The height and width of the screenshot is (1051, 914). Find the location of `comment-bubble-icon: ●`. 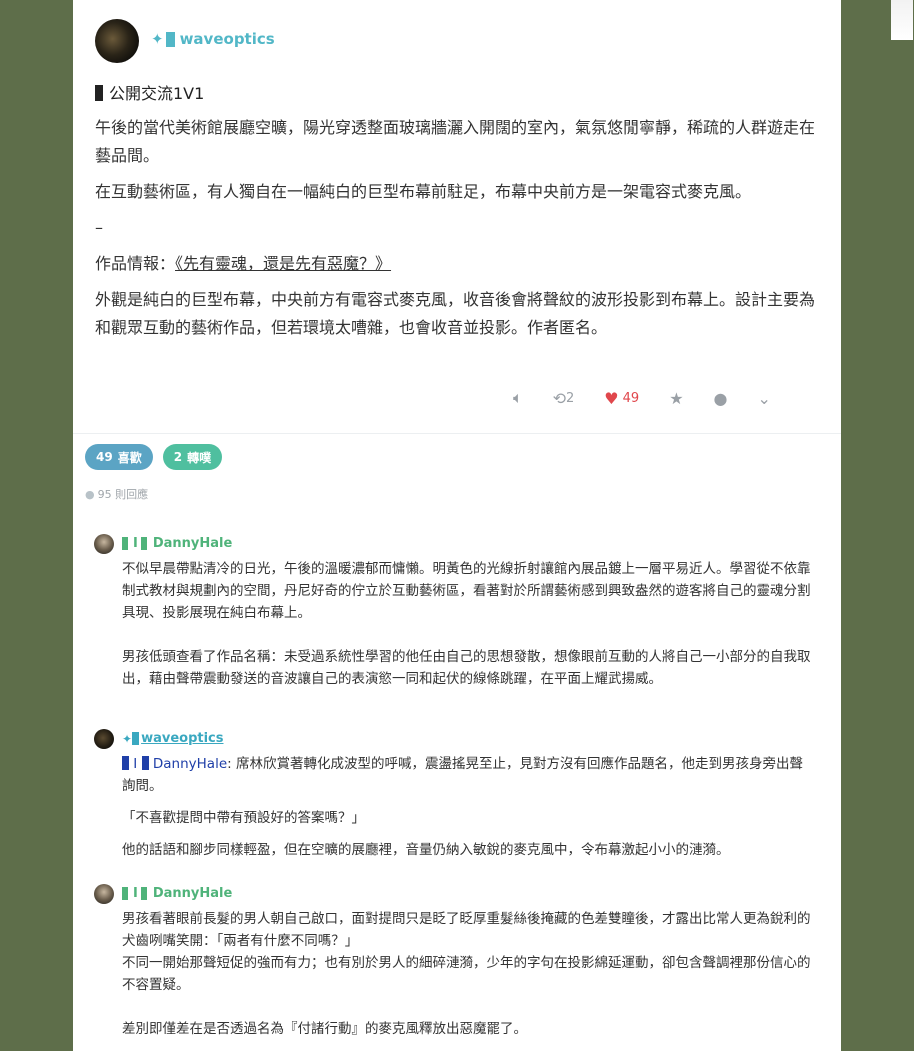

comment-bubble-icon: ● is located at coordinates (90, 494).